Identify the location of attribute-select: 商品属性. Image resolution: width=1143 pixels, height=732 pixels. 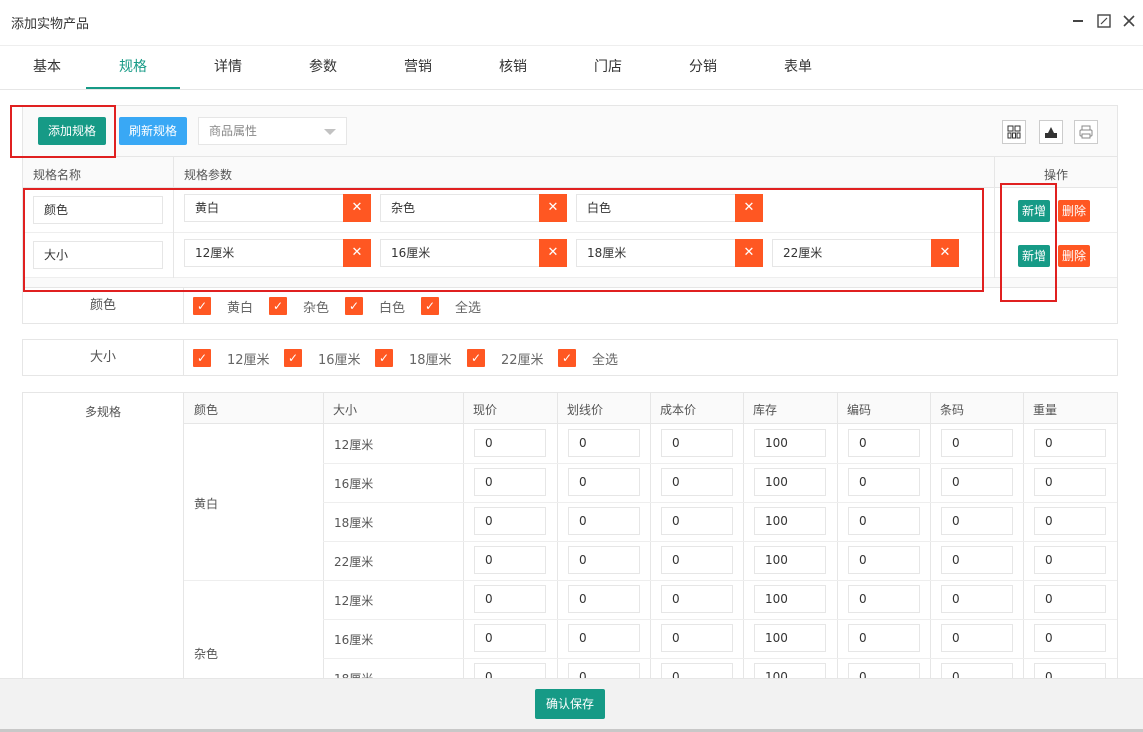
(272, 131).